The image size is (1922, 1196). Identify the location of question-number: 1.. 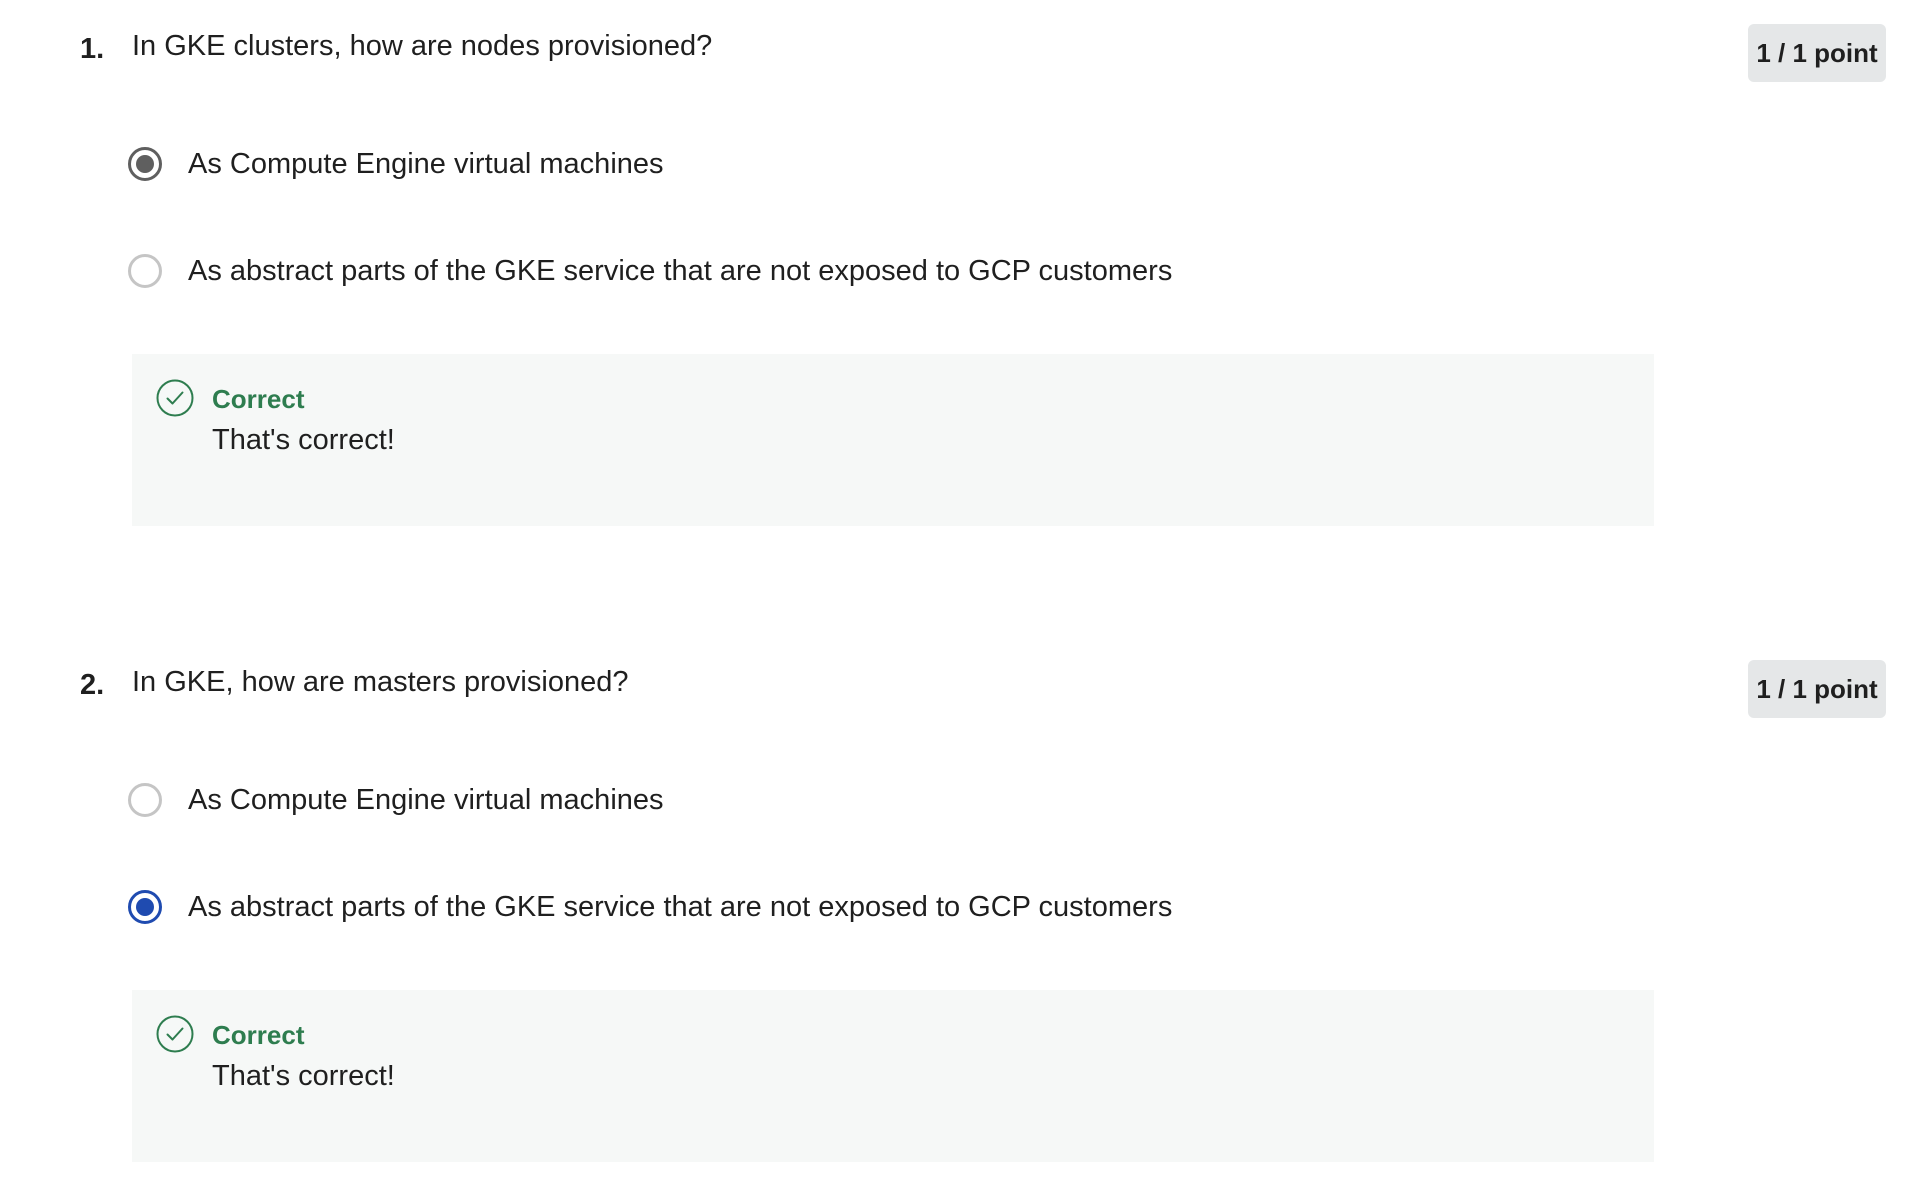
(92, 49).